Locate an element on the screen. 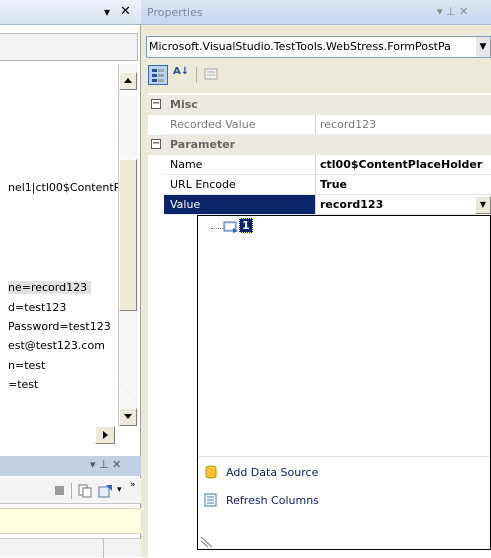 This screenshot has width=491, height=558. refresh-columns-link: Refresh Columns is located at coordinates (302, 501).